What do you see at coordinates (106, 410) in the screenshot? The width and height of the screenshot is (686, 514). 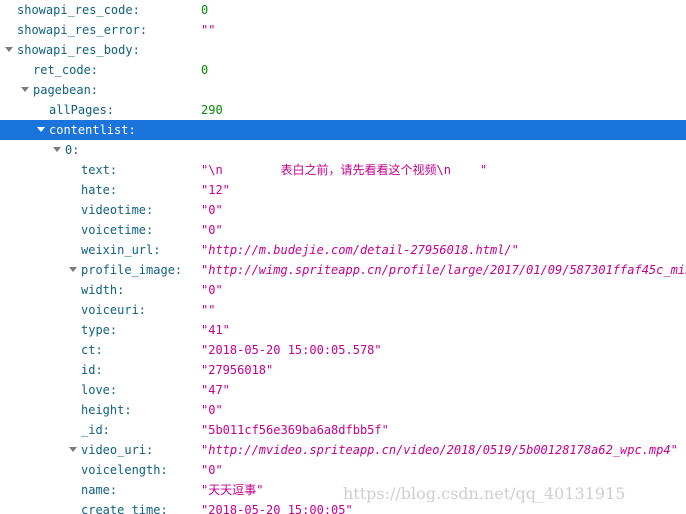 I see `json-key: height:` at bounding box center [106, 410].